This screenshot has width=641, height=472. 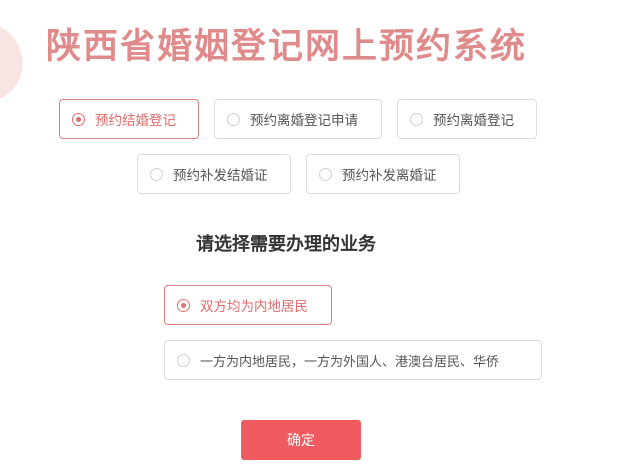 I want to click on business-heading: 请选择需要办理的业务, so click(x=286, y=244).